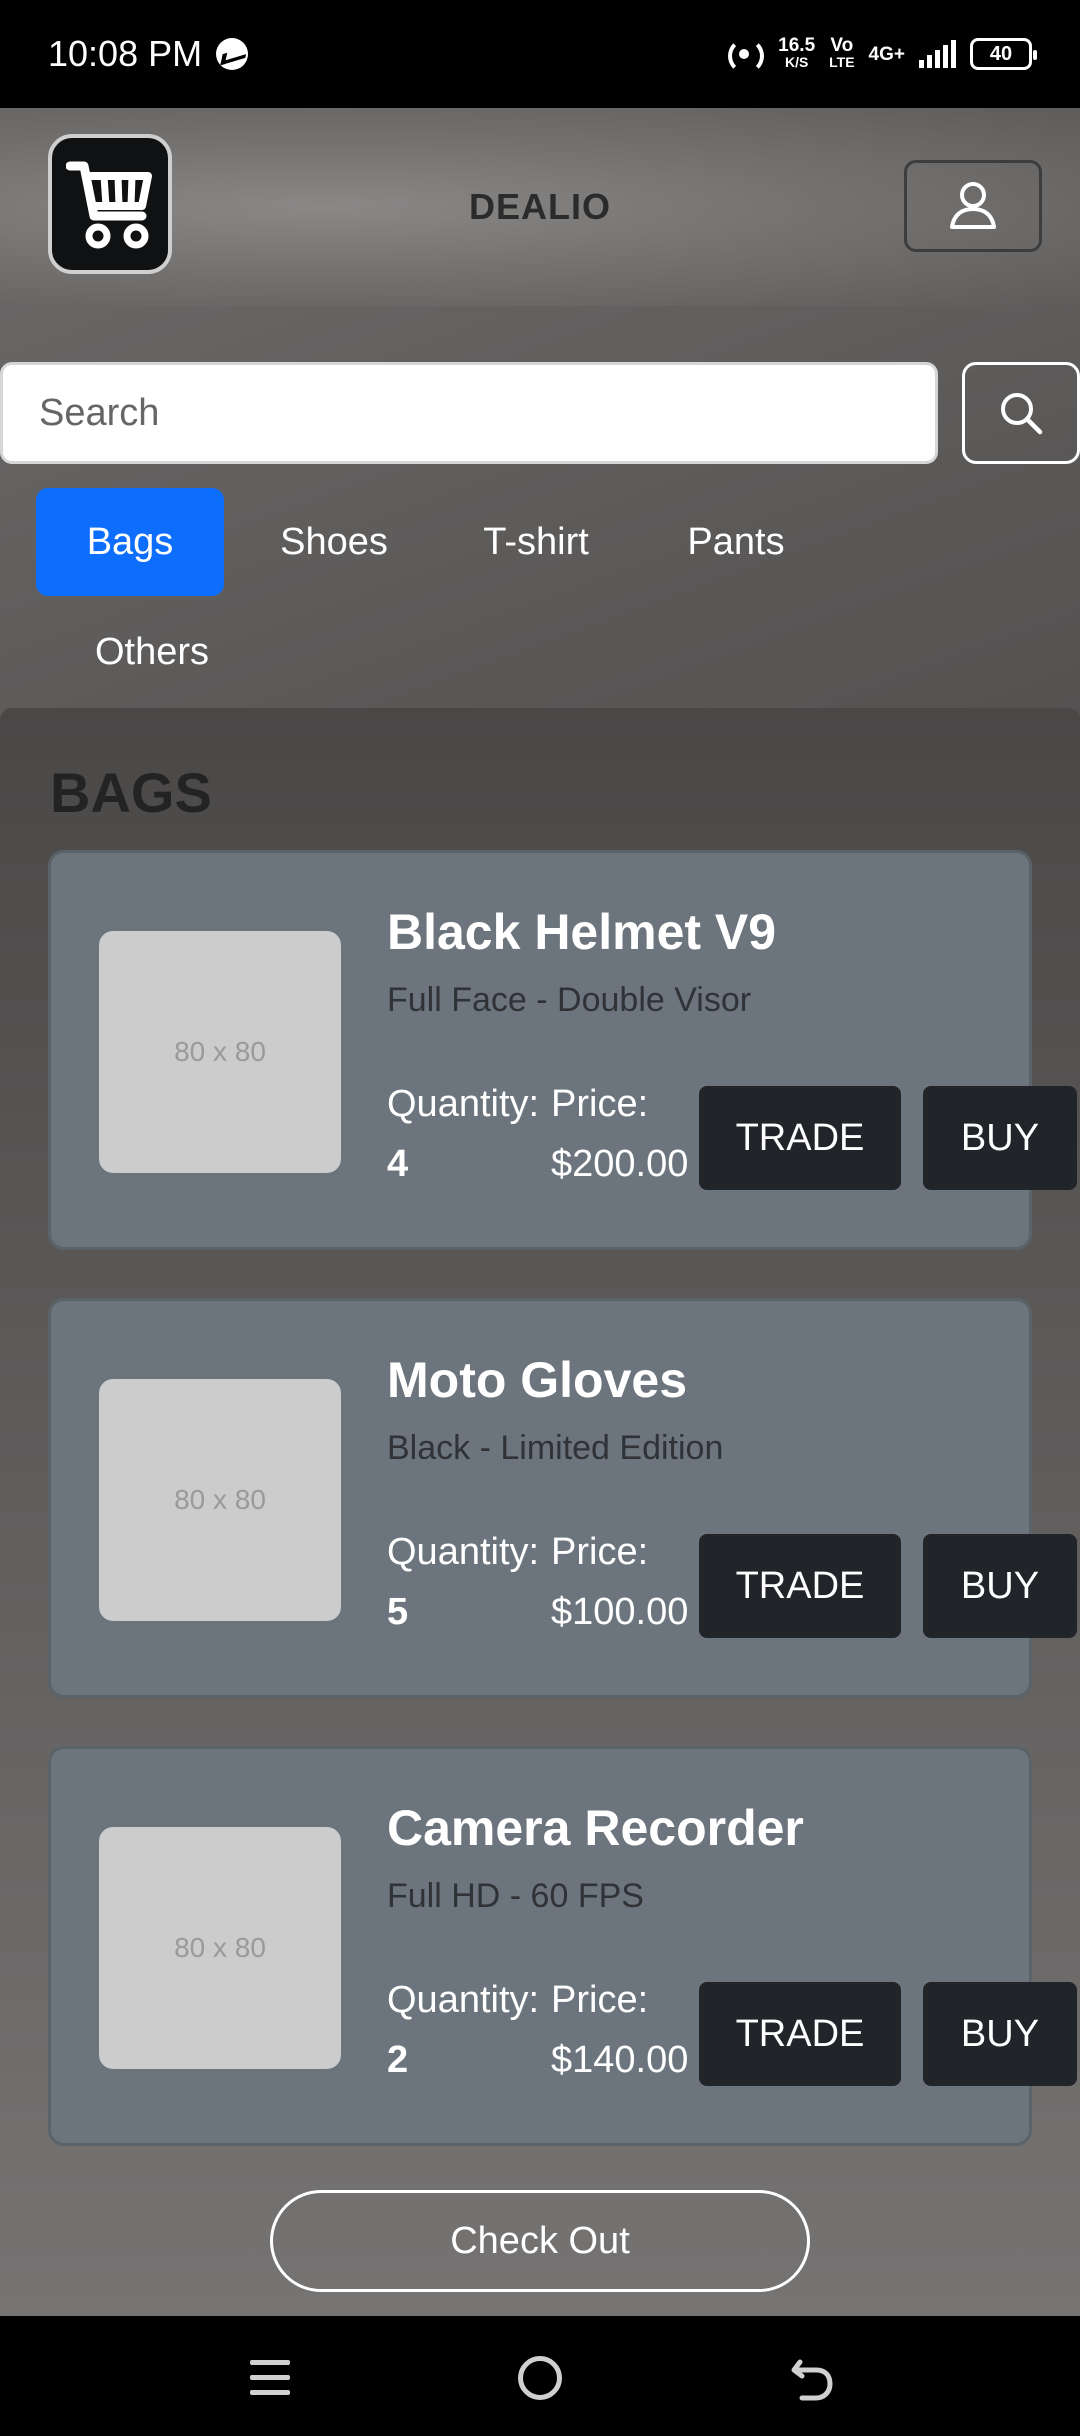  I want to click on back-icon, so click(812, 2379).